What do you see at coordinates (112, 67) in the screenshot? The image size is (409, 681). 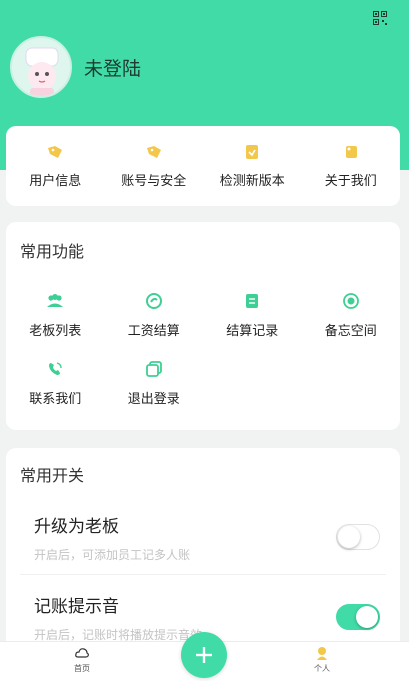 I see `username: 未登陆` at bounding box center [112, 67].